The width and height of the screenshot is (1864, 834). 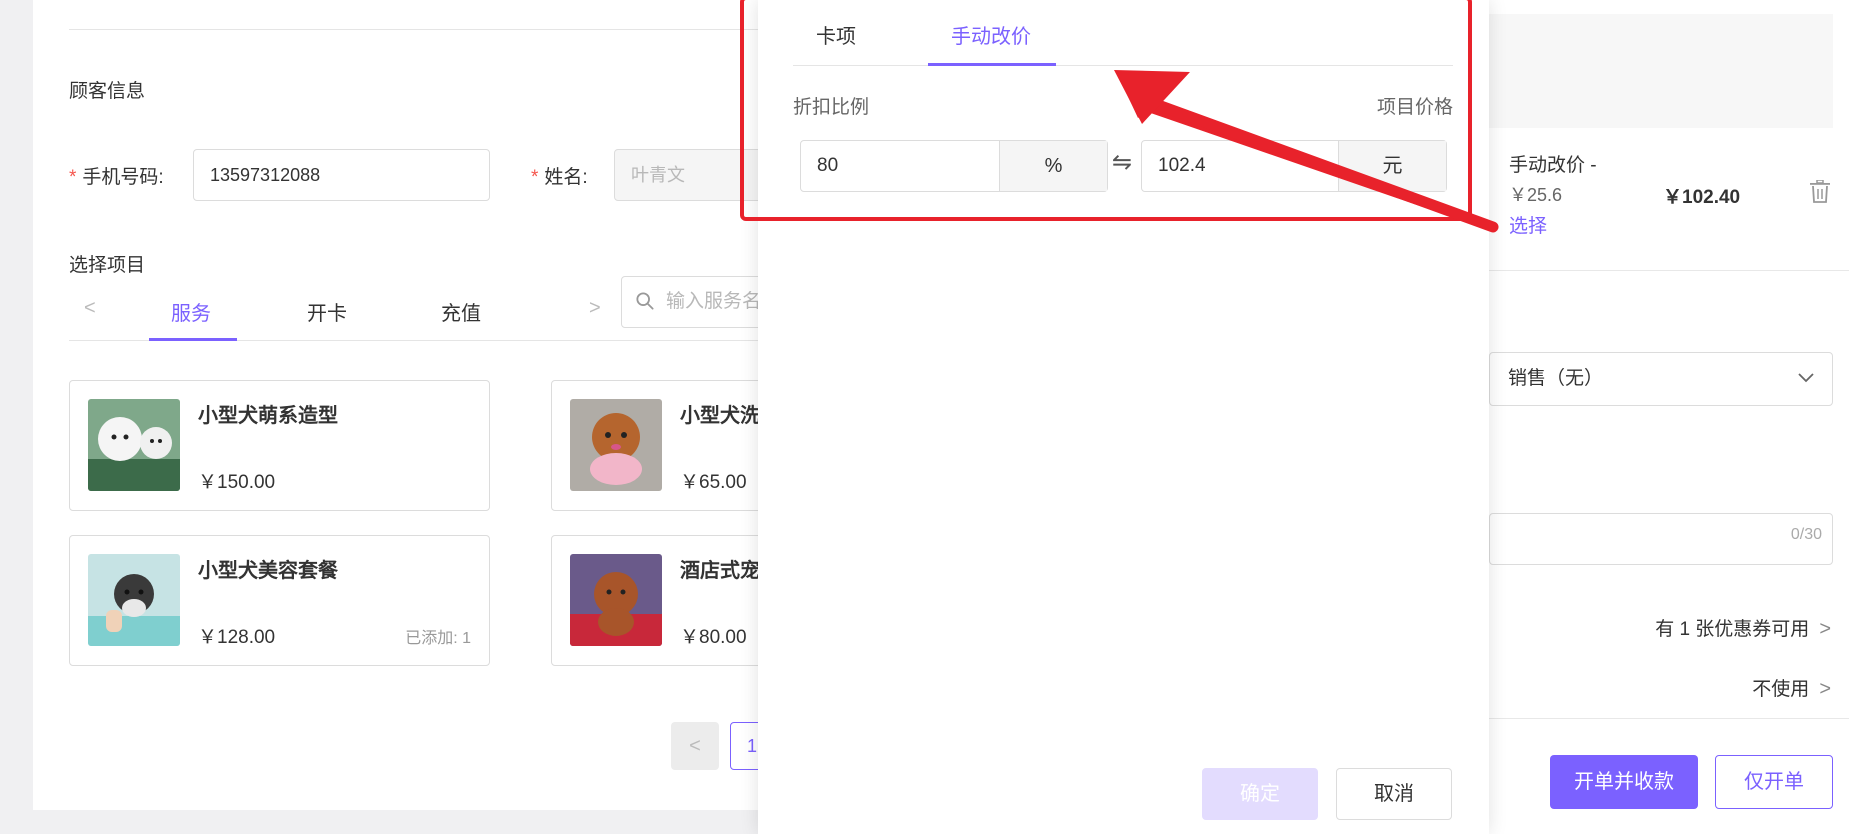 I want to click on note-char-count: 0/30, so click(x=1806, y=534).